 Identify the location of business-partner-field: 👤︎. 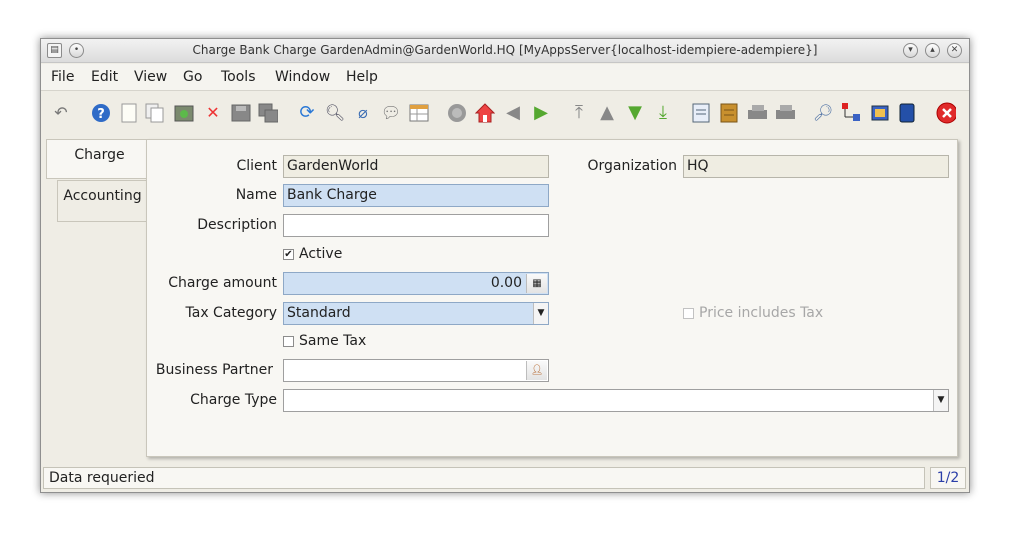
(416, 370).